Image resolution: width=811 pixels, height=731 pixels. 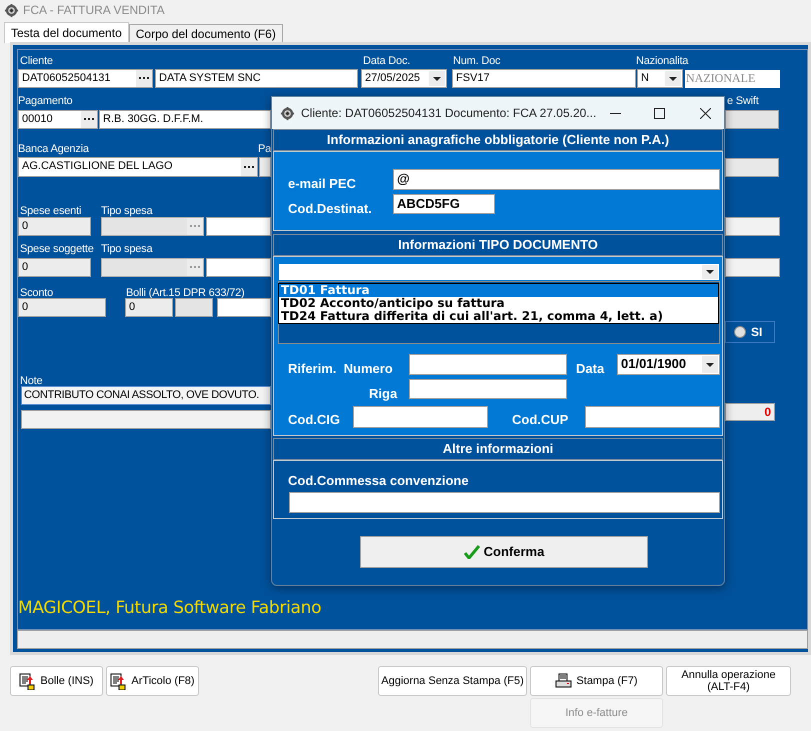 What do you see at coordinates (662, 61) in the screenshot?
I see `field-label: Nazionalita` at bounding box center [662, 61].